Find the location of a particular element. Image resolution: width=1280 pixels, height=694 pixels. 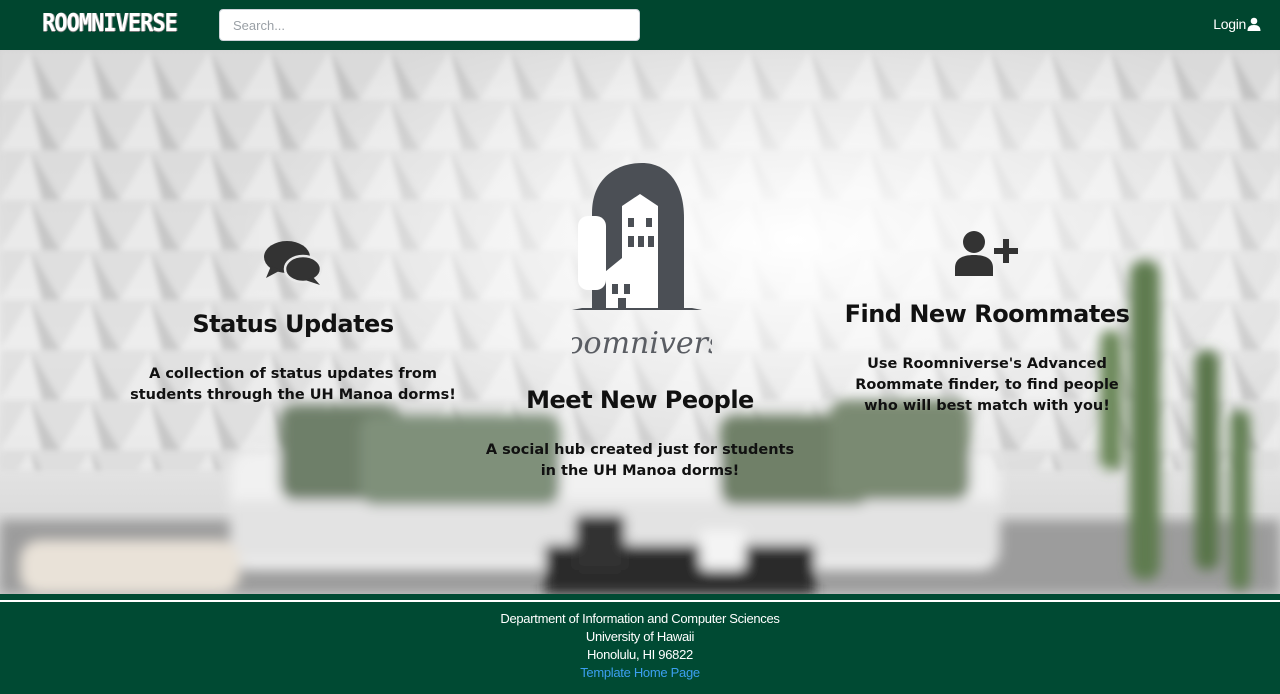

search-input is located at coordinates (429, 25).